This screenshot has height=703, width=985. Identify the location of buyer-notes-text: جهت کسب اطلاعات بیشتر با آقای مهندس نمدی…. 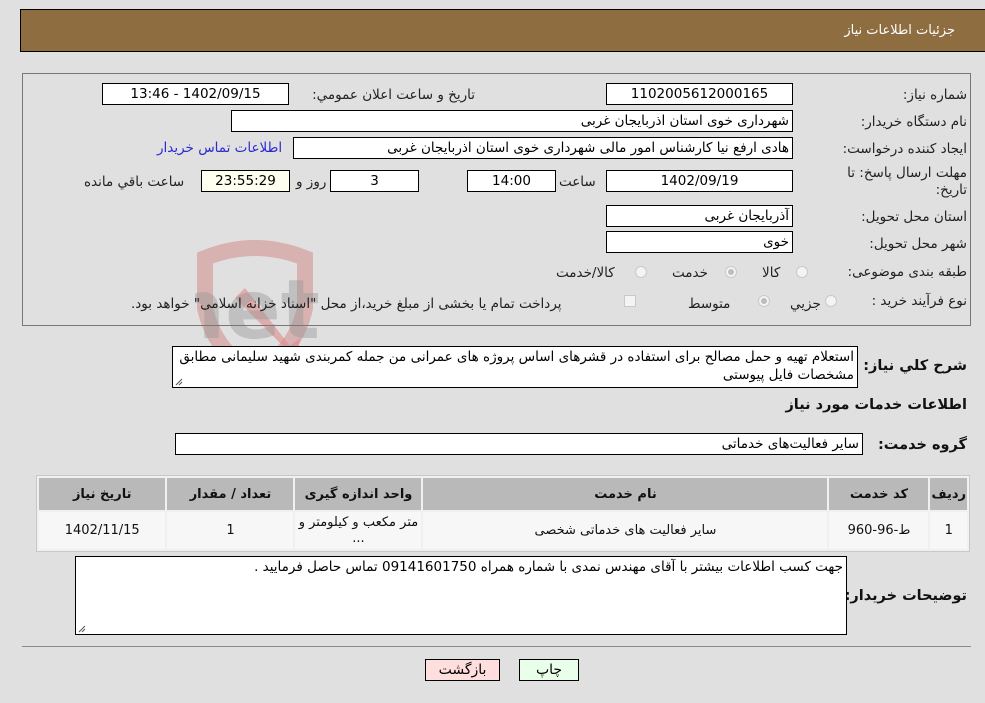
(548, 567).